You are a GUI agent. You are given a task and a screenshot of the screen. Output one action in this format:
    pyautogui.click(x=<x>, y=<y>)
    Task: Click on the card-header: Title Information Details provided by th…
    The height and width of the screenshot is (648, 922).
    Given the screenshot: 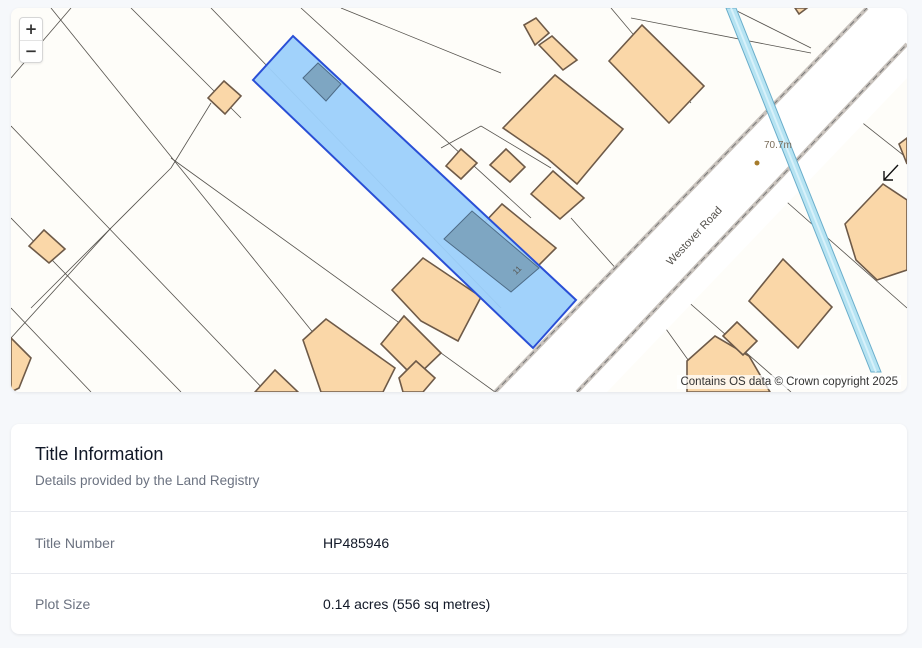 What is the action you would take?
    pyautogui.click(x=459, y=468)
    